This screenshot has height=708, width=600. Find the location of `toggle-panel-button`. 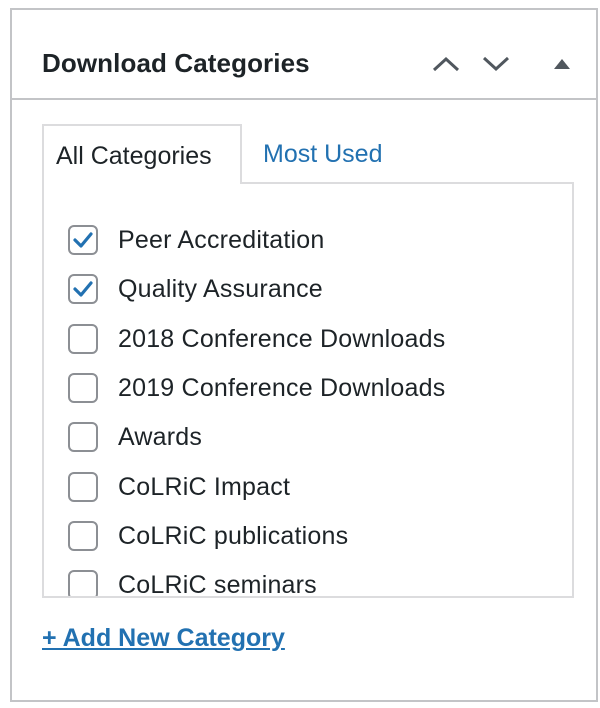

toggle-panel-button is located at coordinates (562, 64).